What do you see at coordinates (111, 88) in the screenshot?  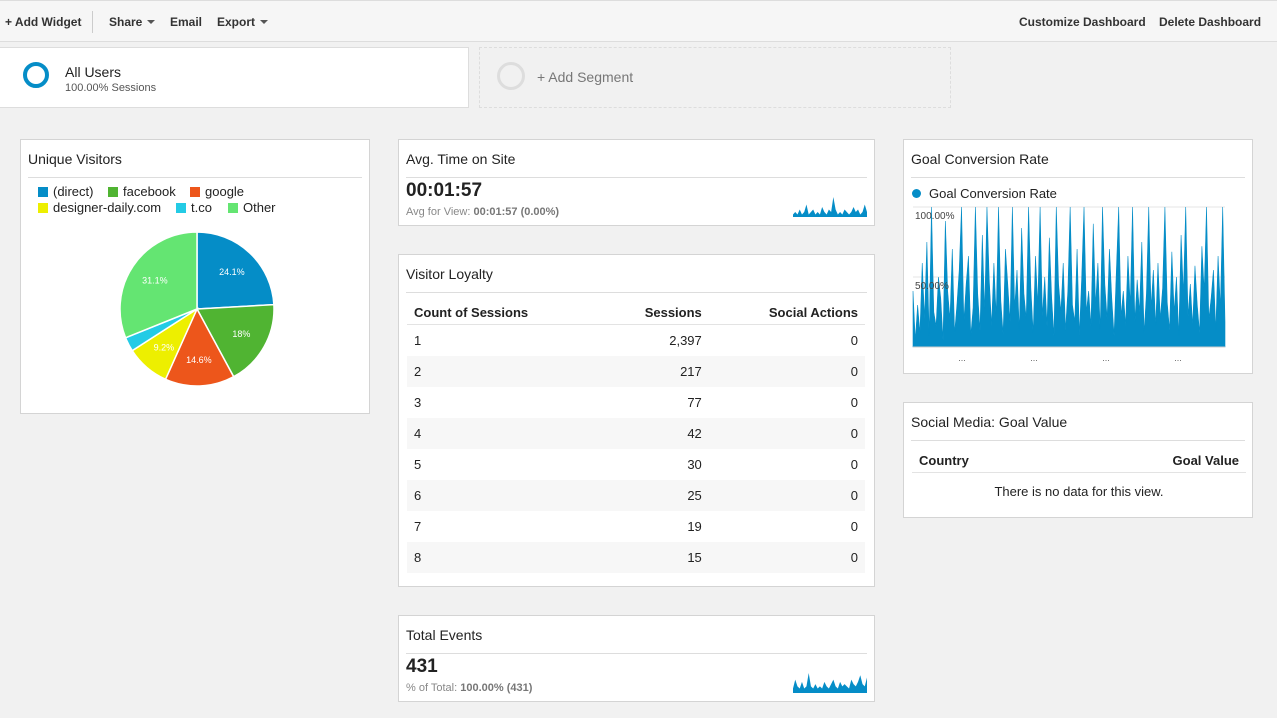 I see `segment-subtitle: 100.00% Sessions` at bounding box center [111, 88].